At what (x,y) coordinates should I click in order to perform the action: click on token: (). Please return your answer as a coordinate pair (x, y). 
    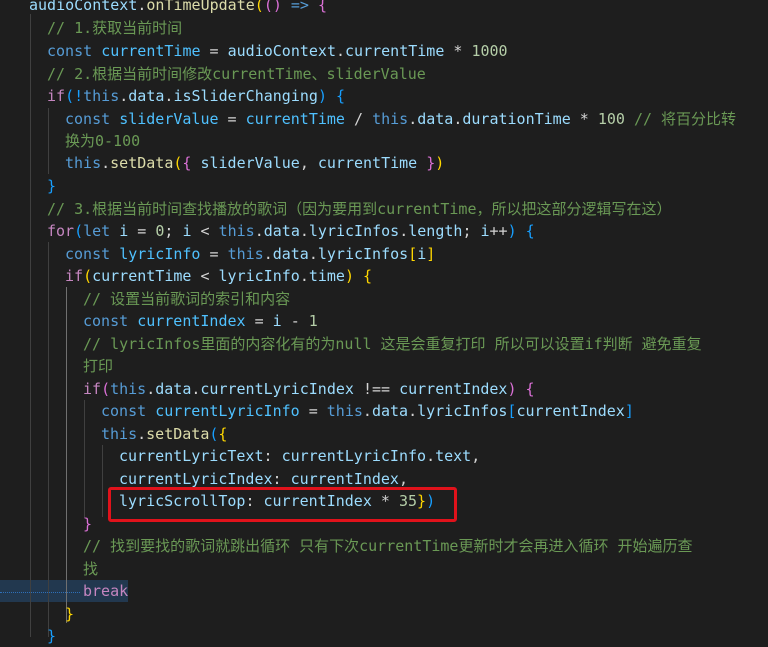
    Looking at the image, I should click on (272, 7).